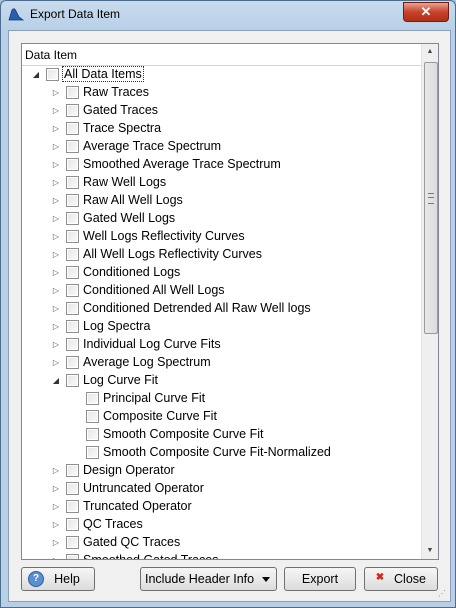 This screenshot has width=456, height=608. What do you see at coordinates (426, 12) in the screenshot?
I see `window-close-button: ✕` at bounding box center [426, 12].